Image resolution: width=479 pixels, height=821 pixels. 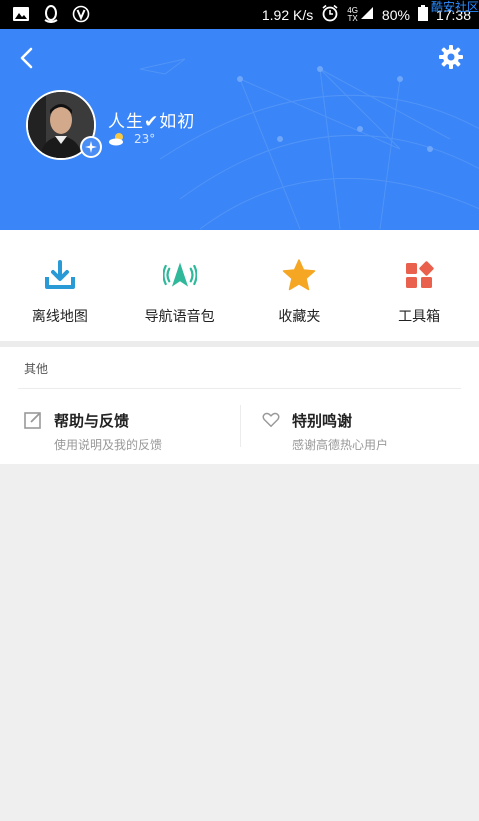 I want to click on other-section: 其他 帮助与反馈 使用说明及我的反馈 特别鸣谢 感谢高德热心用户, so click(x=239, y=405).